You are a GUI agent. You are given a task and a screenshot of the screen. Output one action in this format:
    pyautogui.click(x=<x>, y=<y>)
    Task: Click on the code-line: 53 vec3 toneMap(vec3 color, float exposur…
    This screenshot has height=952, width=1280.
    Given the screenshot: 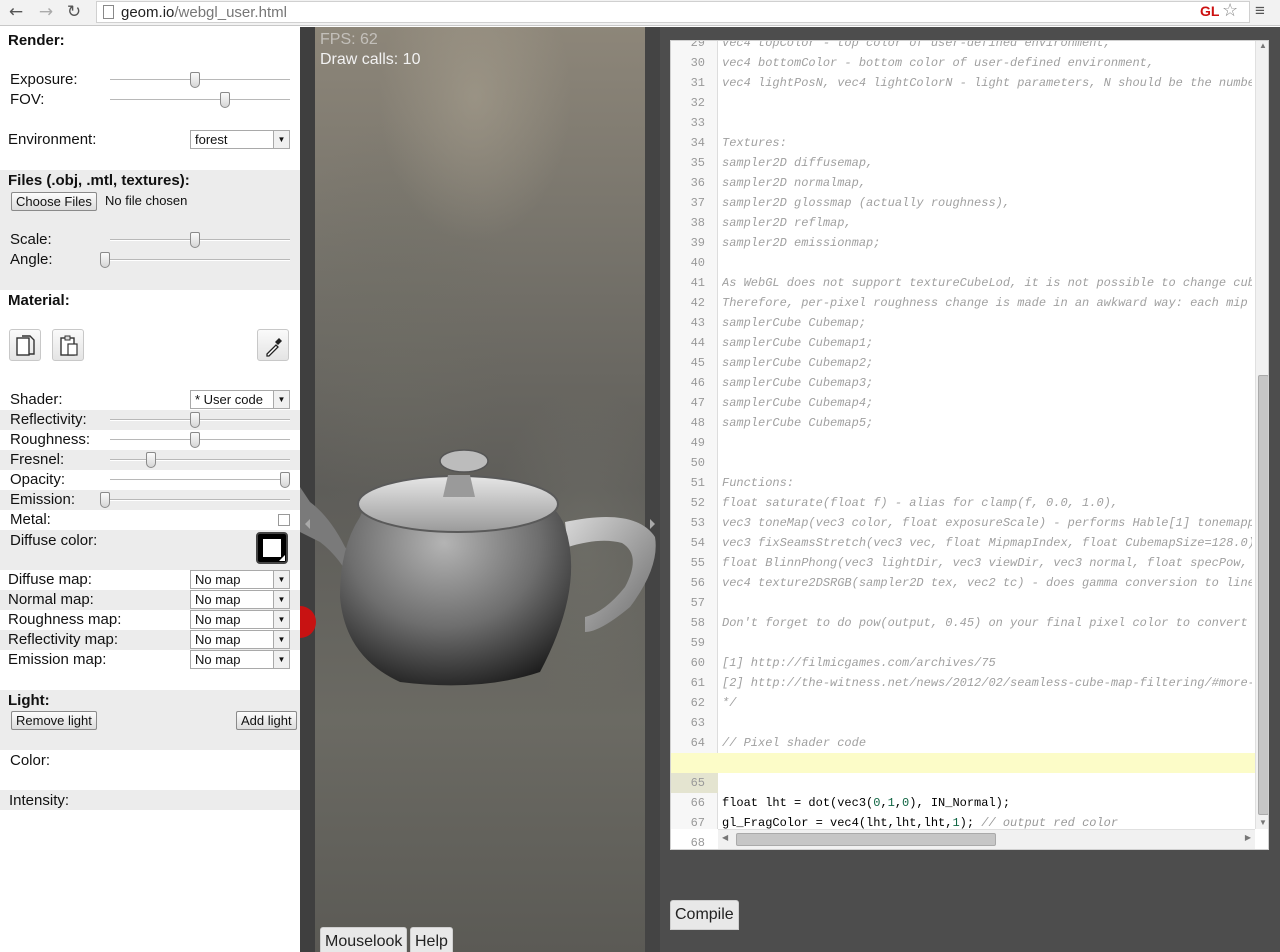 What is the action you would take?
    pyautogui.click(x=963, y=523)
    